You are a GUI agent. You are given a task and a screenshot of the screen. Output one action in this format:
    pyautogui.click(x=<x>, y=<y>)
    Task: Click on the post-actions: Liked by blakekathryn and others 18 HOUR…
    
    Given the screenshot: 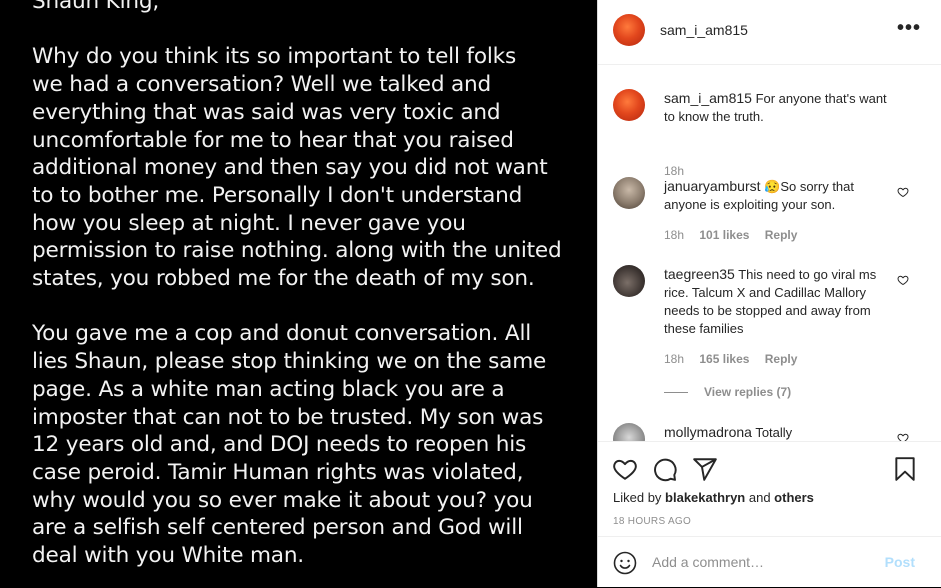 What is the action you would take?
    pyautogui.click(x=769, y=489)
    